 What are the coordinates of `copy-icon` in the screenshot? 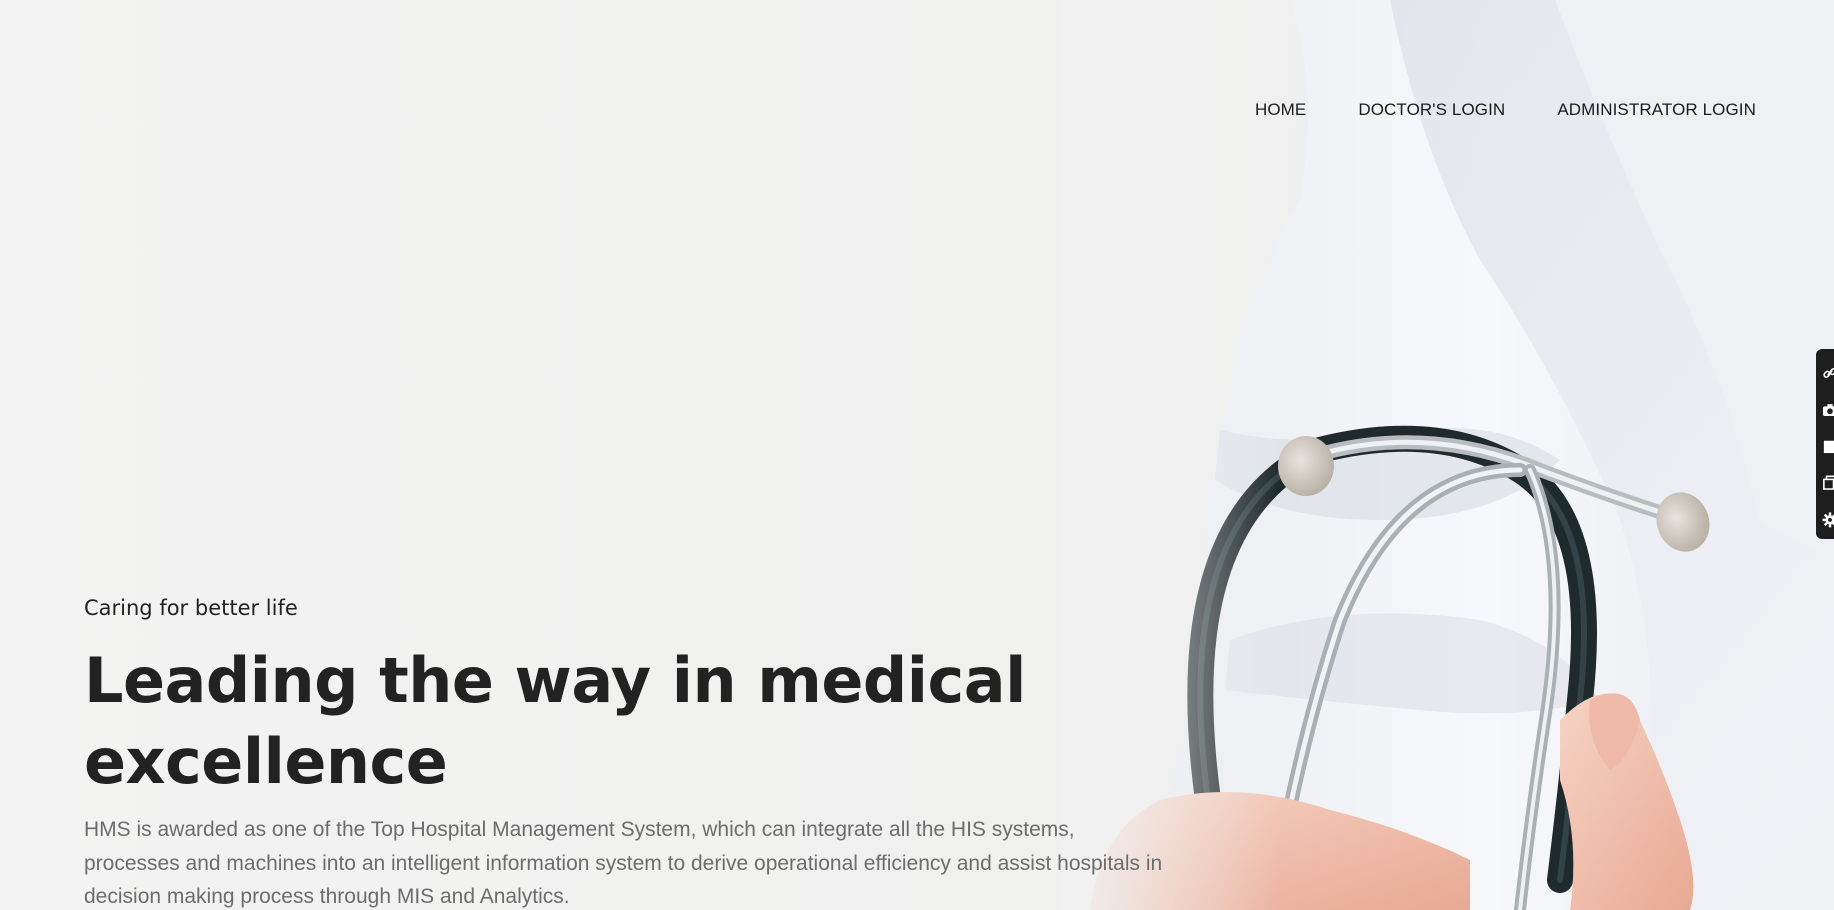 It's located at (1827, 483).